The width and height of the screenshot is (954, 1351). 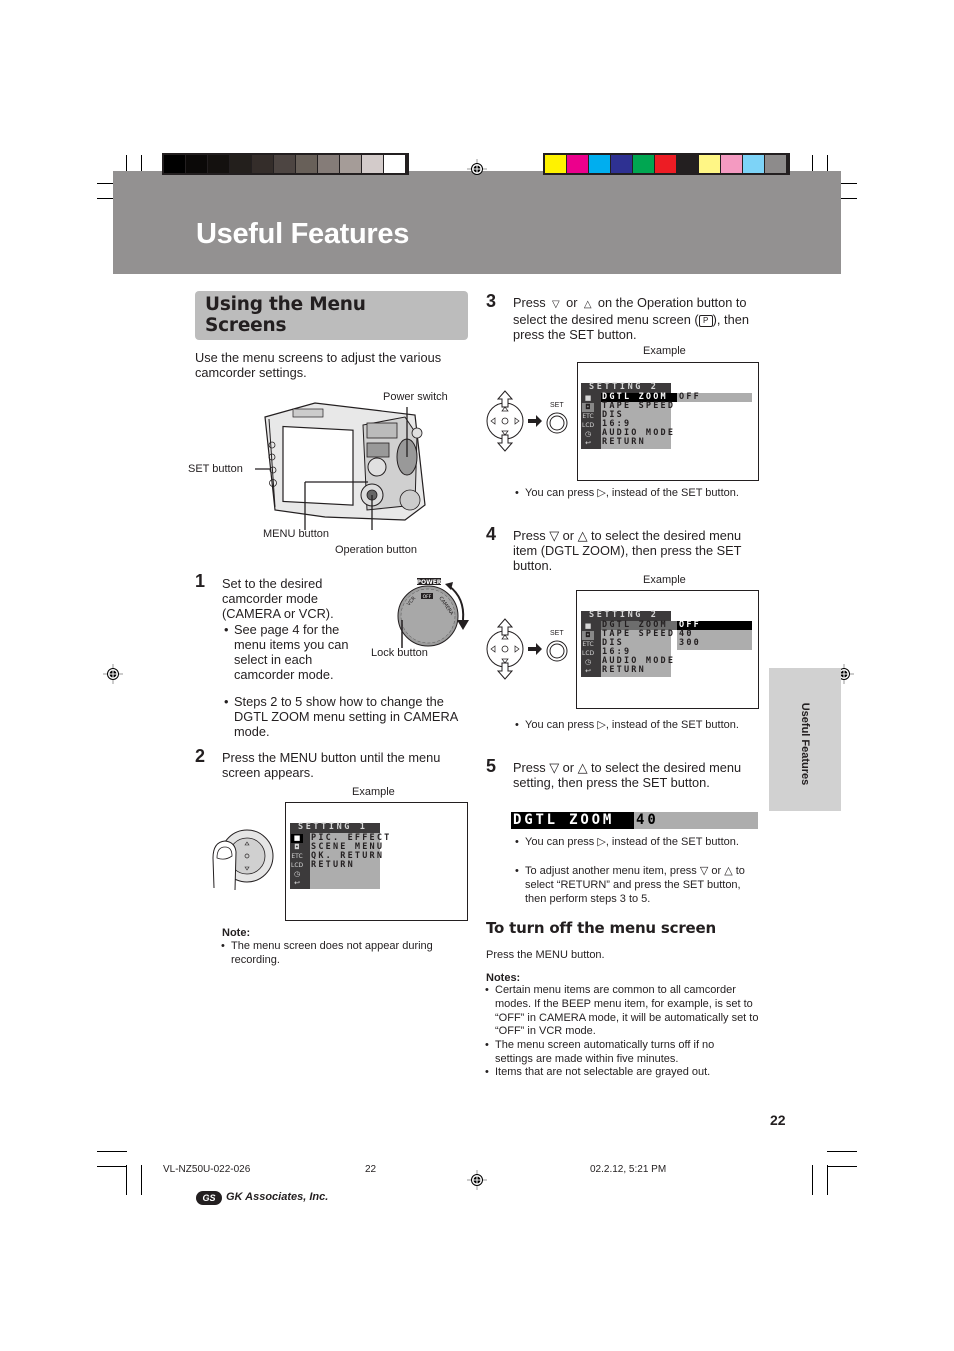 What do you see at coordinates (200, 756) in the screenshot?
I see `step-number: 2` at bounding box center [200, 756].